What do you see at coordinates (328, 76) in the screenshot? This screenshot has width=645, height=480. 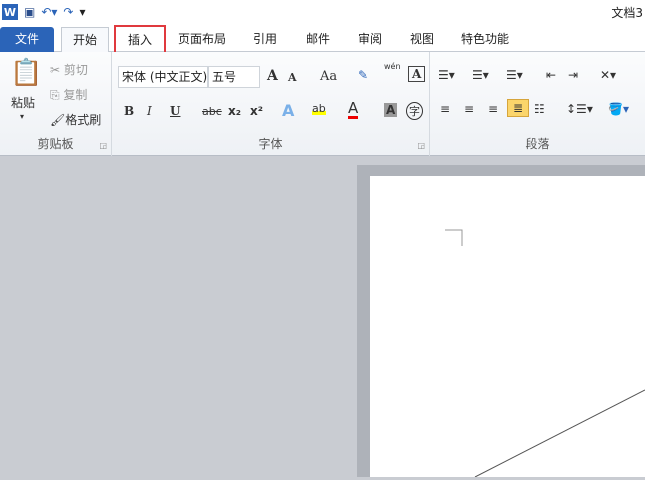 I see `change-case-button: Aa` at bounding box center [328, 76].